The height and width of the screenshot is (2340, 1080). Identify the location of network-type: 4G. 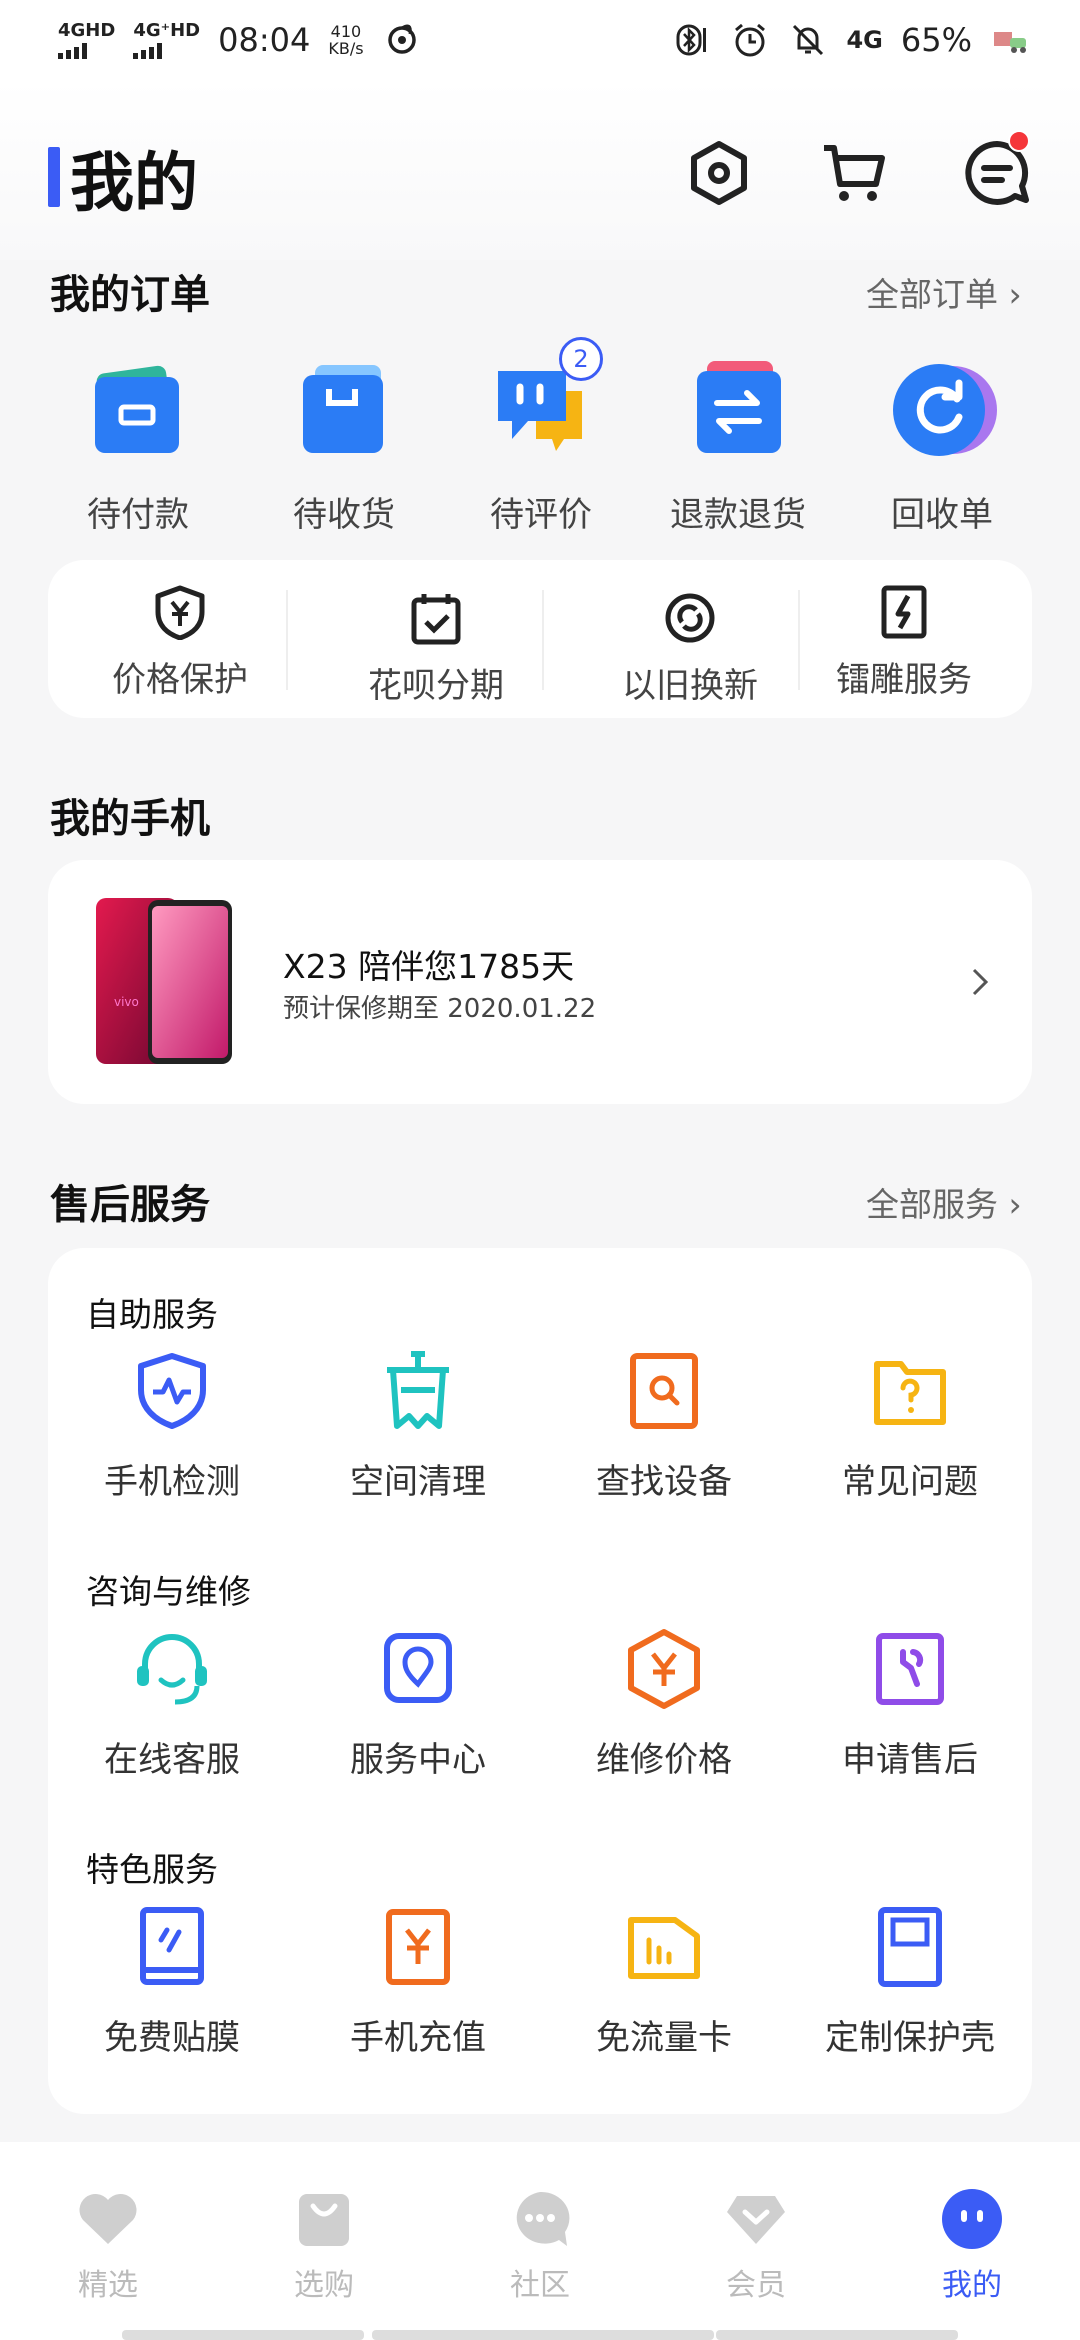
(864, 40).